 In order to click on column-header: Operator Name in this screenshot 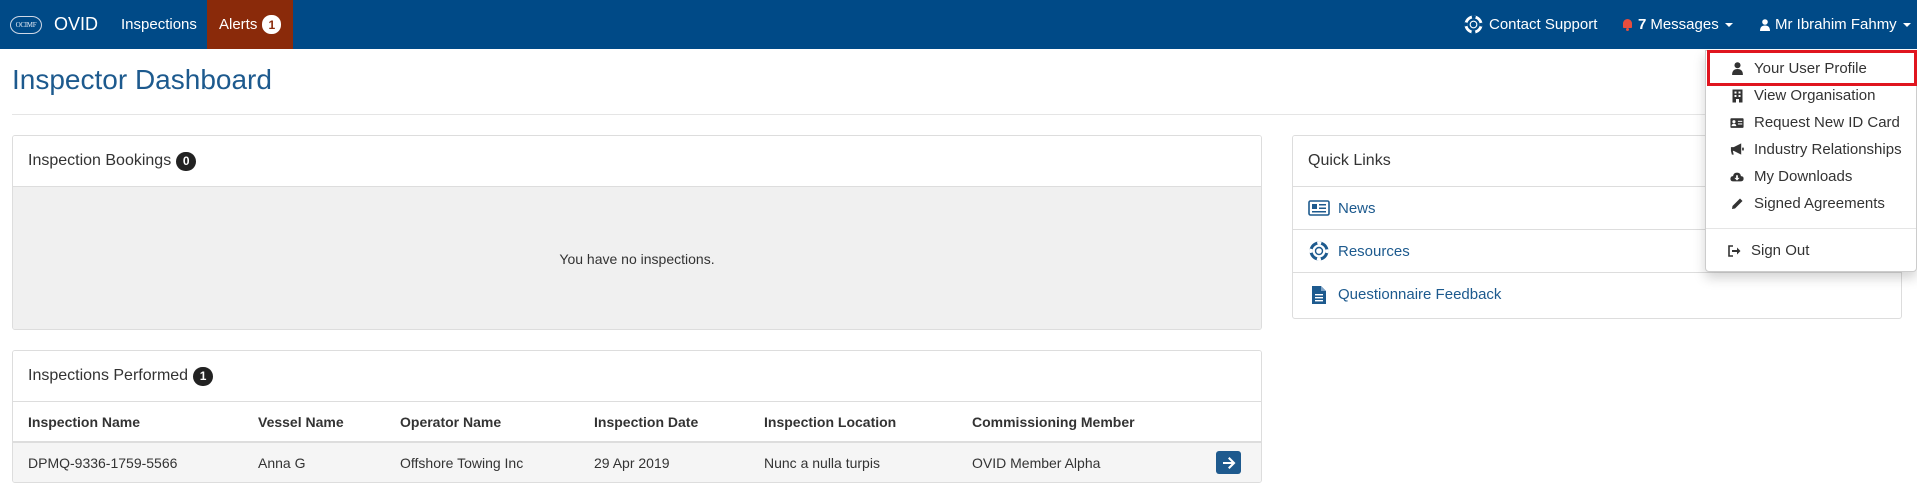, I will do `click(482, 422)`.